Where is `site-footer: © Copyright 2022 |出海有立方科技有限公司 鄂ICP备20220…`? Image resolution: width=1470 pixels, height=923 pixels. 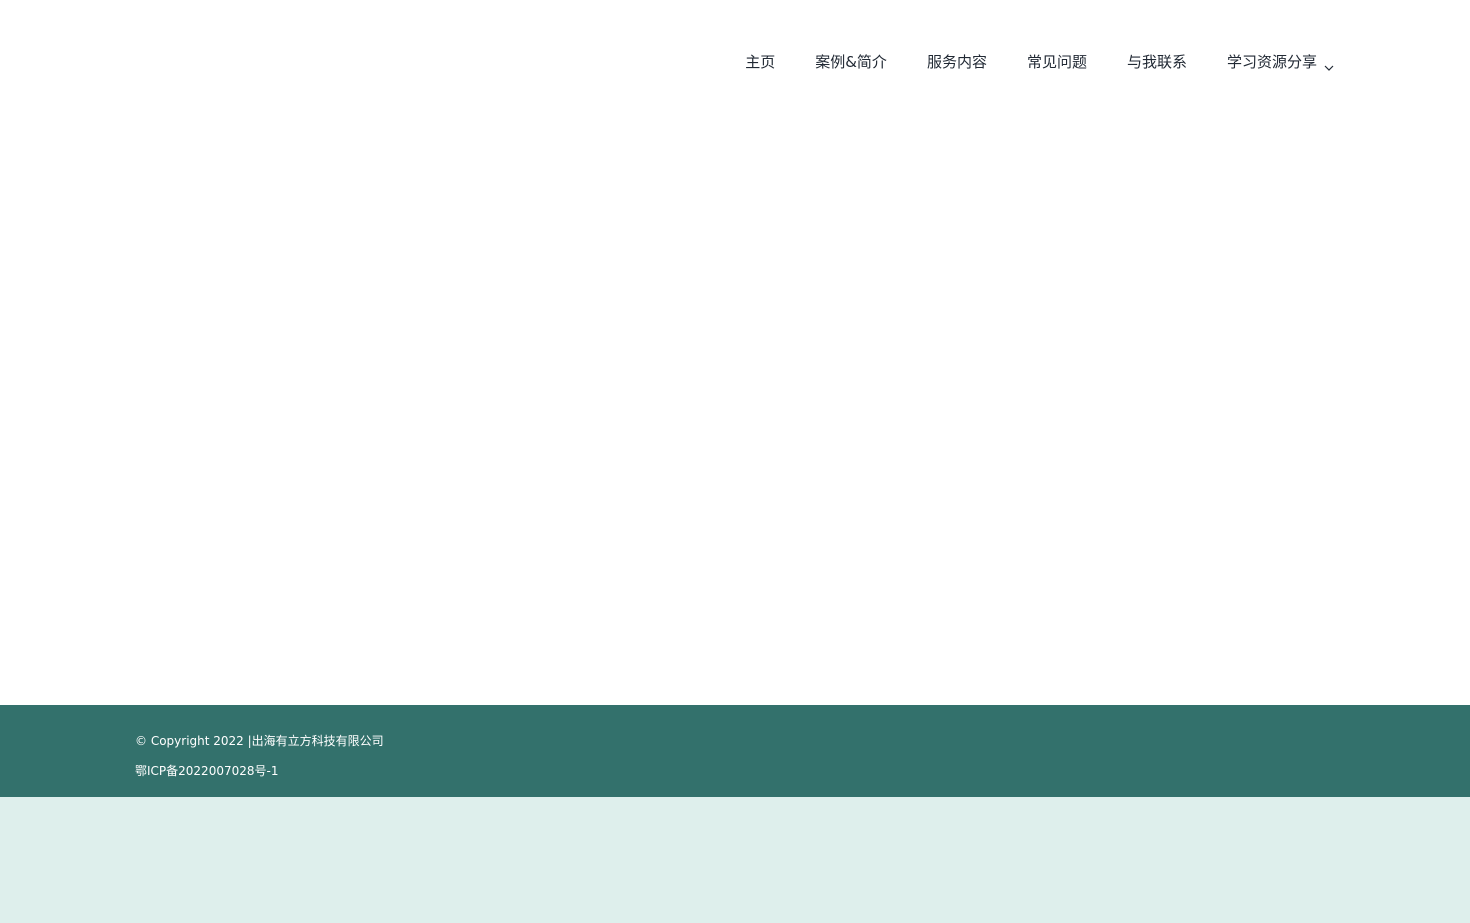
site-footer: © Copyright 2022 |出海有立方科技有限公司 鄂ICP备20220… is located at coordinates (735, 751).